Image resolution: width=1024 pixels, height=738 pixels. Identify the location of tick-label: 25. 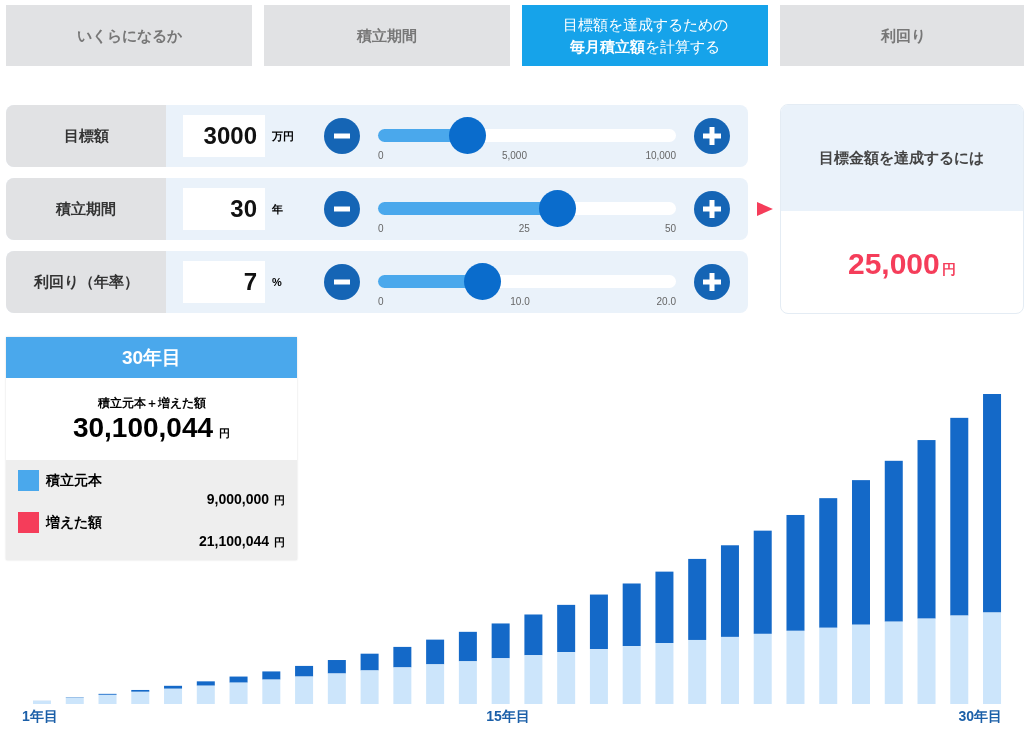
(524, 228).